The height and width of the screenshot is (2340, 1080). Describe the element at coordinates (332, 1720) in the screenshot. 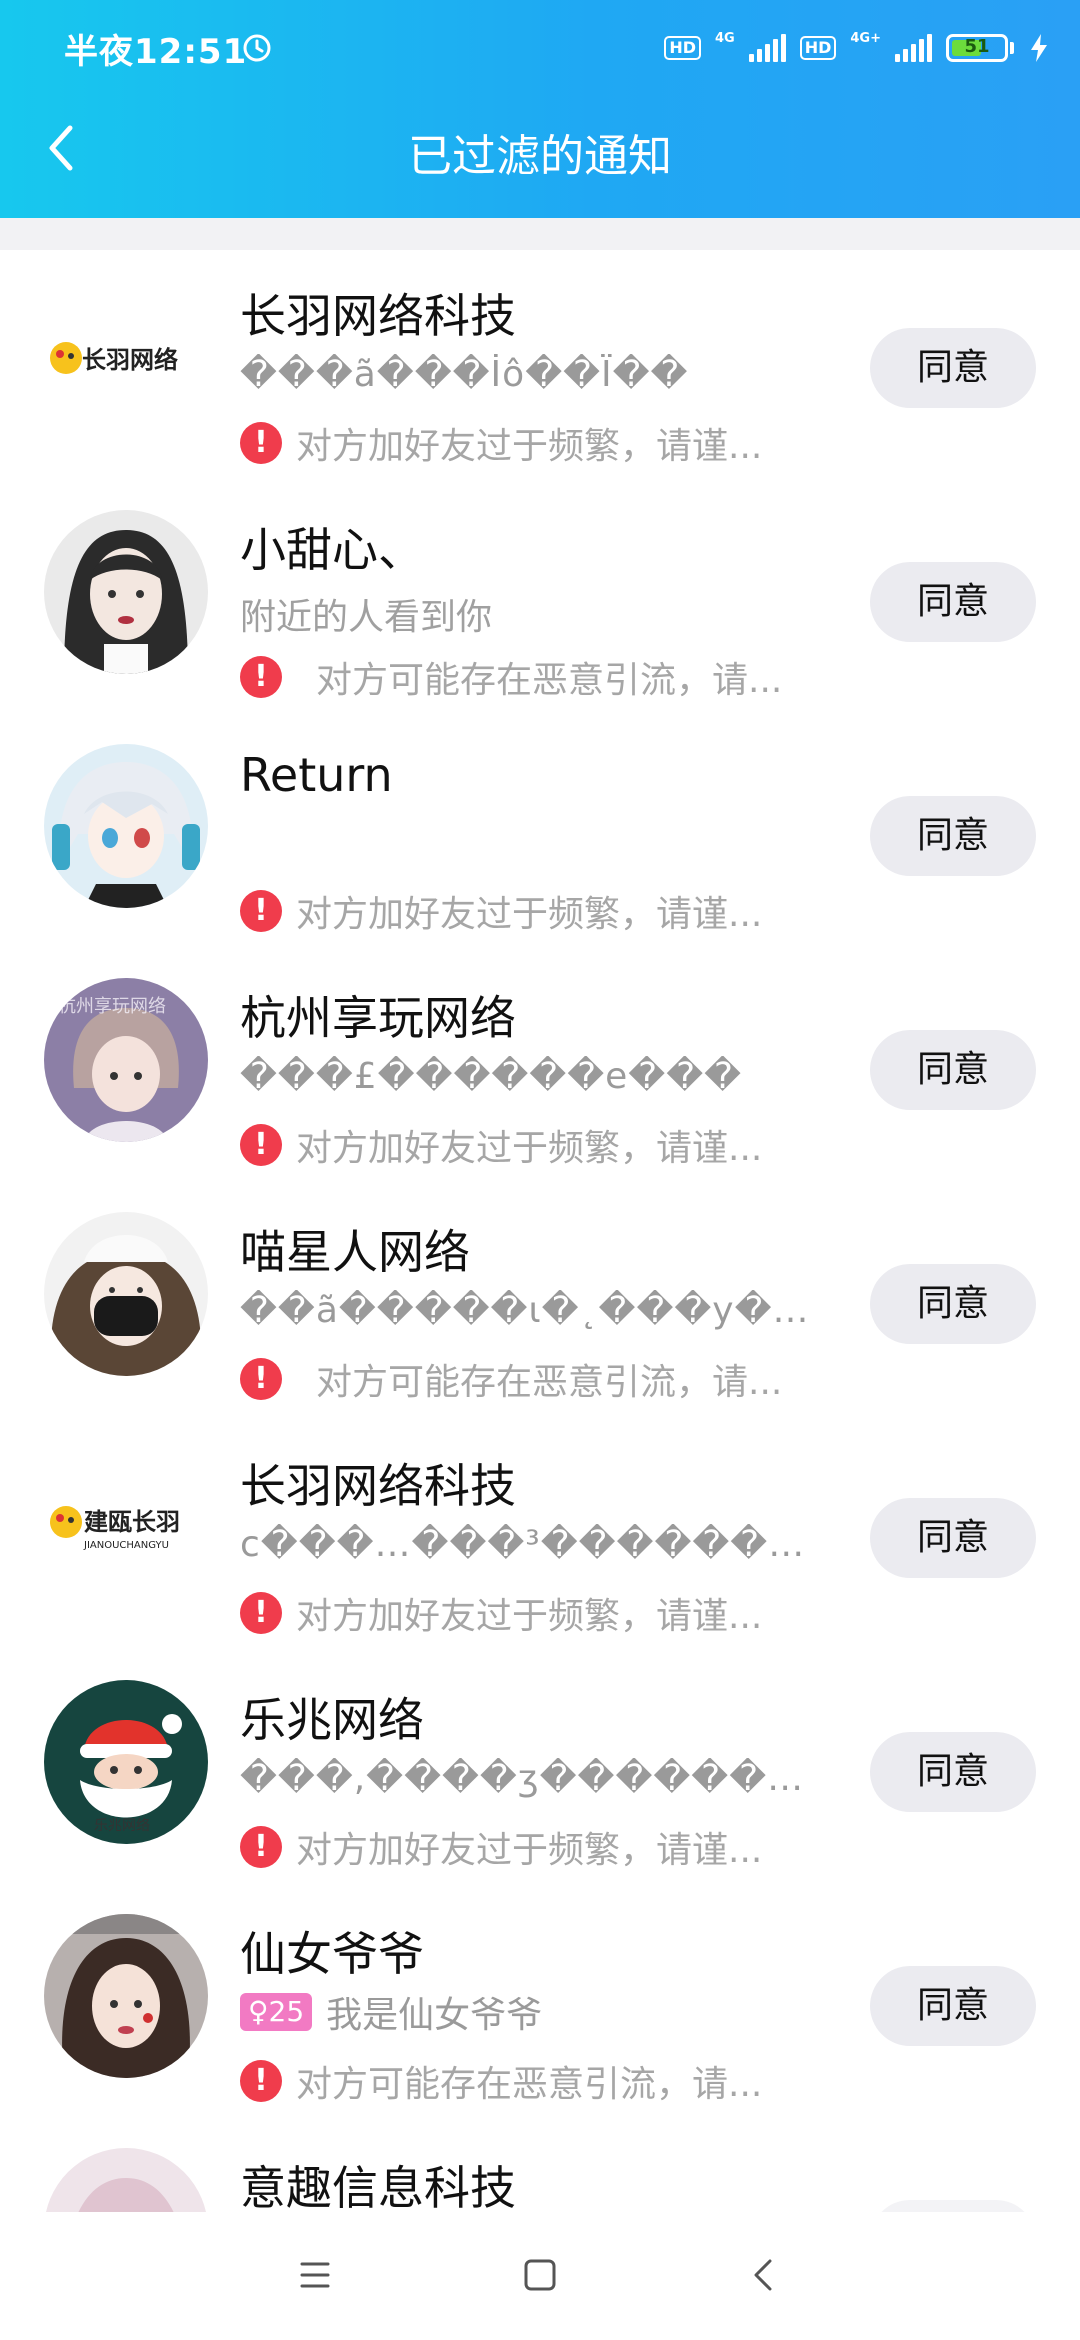

I see `user-name: 乐兆网络` at that location.